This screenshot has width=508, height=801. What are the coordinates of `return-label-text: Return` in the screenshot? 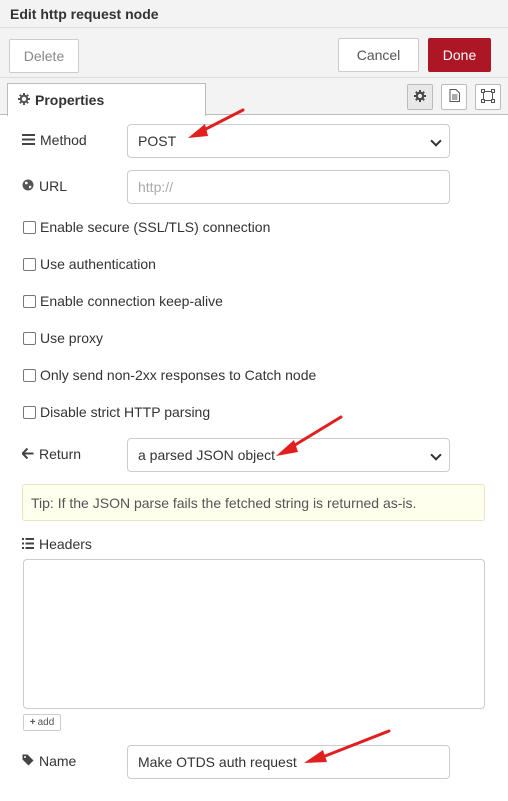 It's located at (60, 454).